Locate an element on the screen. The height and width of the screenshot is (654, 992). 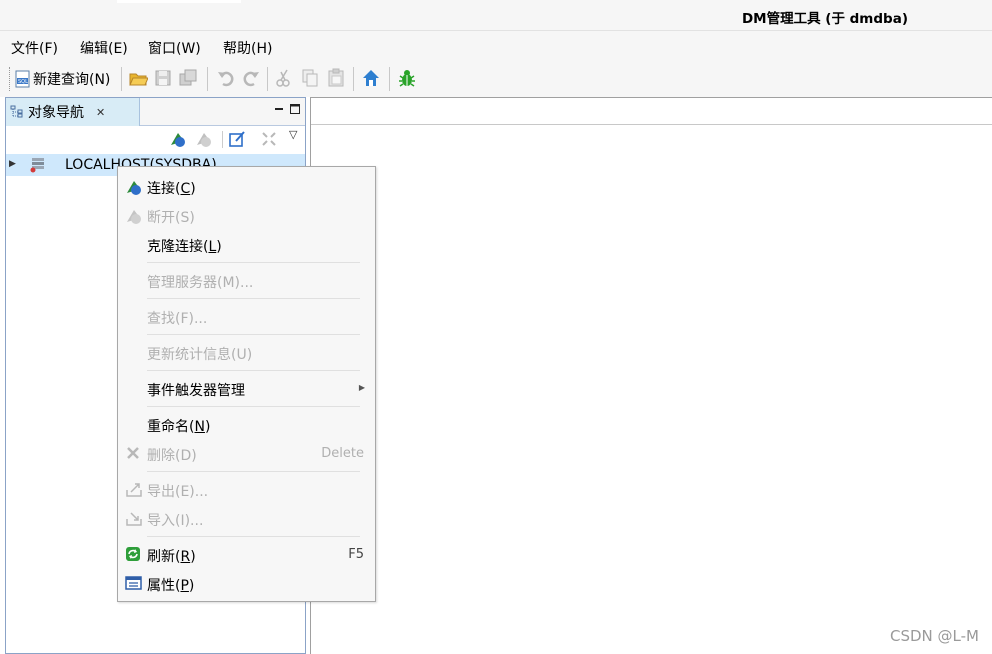
menu-item-label: 删除(D) is located at coordinates (172, 456).